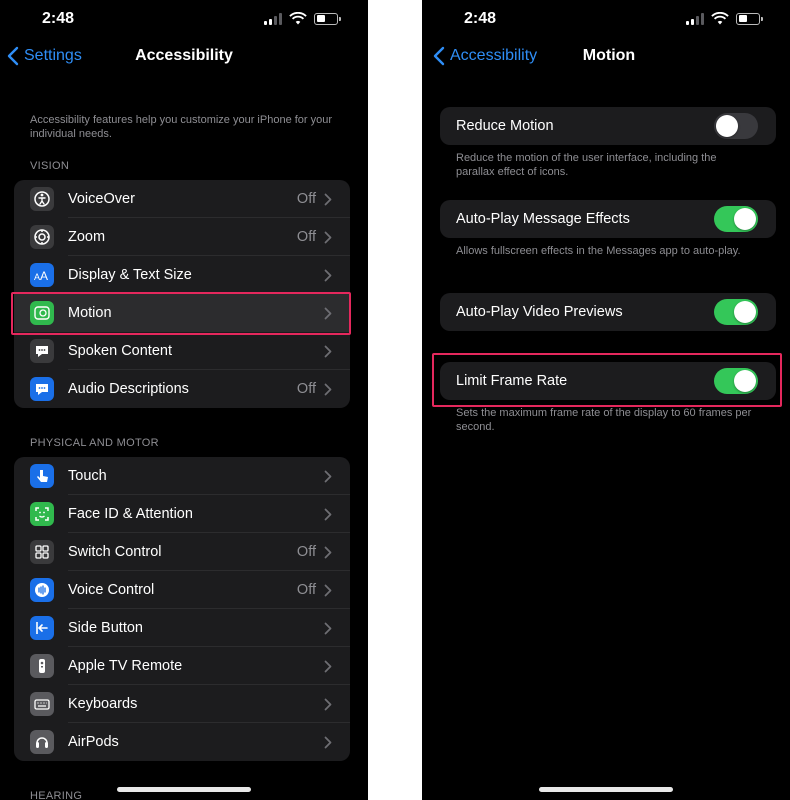 The image size is (790, 800). Describe the element at coordinates (42, 742) in the screenshot. I see `airpods-icon` at that location.